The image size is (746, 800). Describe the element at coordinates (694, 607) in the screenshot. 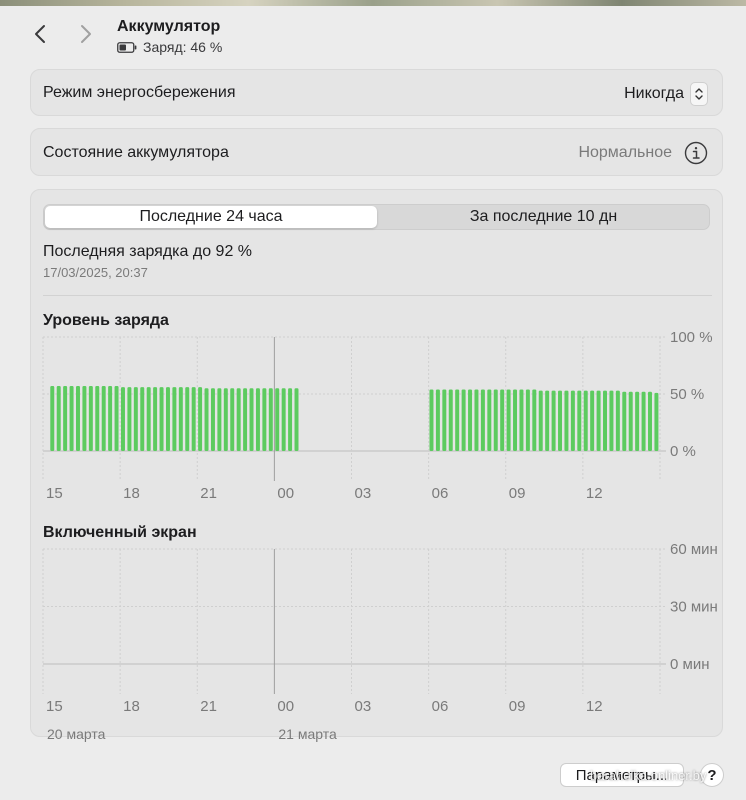

I see `y-tick-label: 30 мин` at that location.